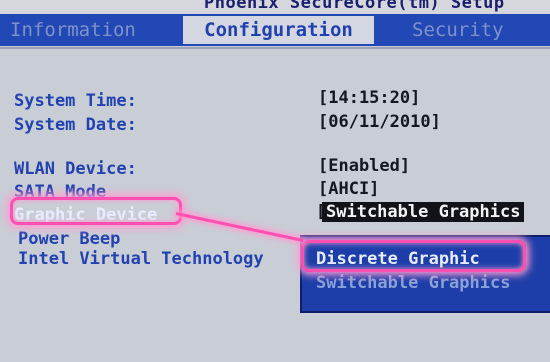 The width and height of the screenshot is (550, 362). What do you see at coordinates (413, 283) in the screenshot?
I see `option-switchable-graphics: Switchable Graphics` at bounding box center [413, 283].